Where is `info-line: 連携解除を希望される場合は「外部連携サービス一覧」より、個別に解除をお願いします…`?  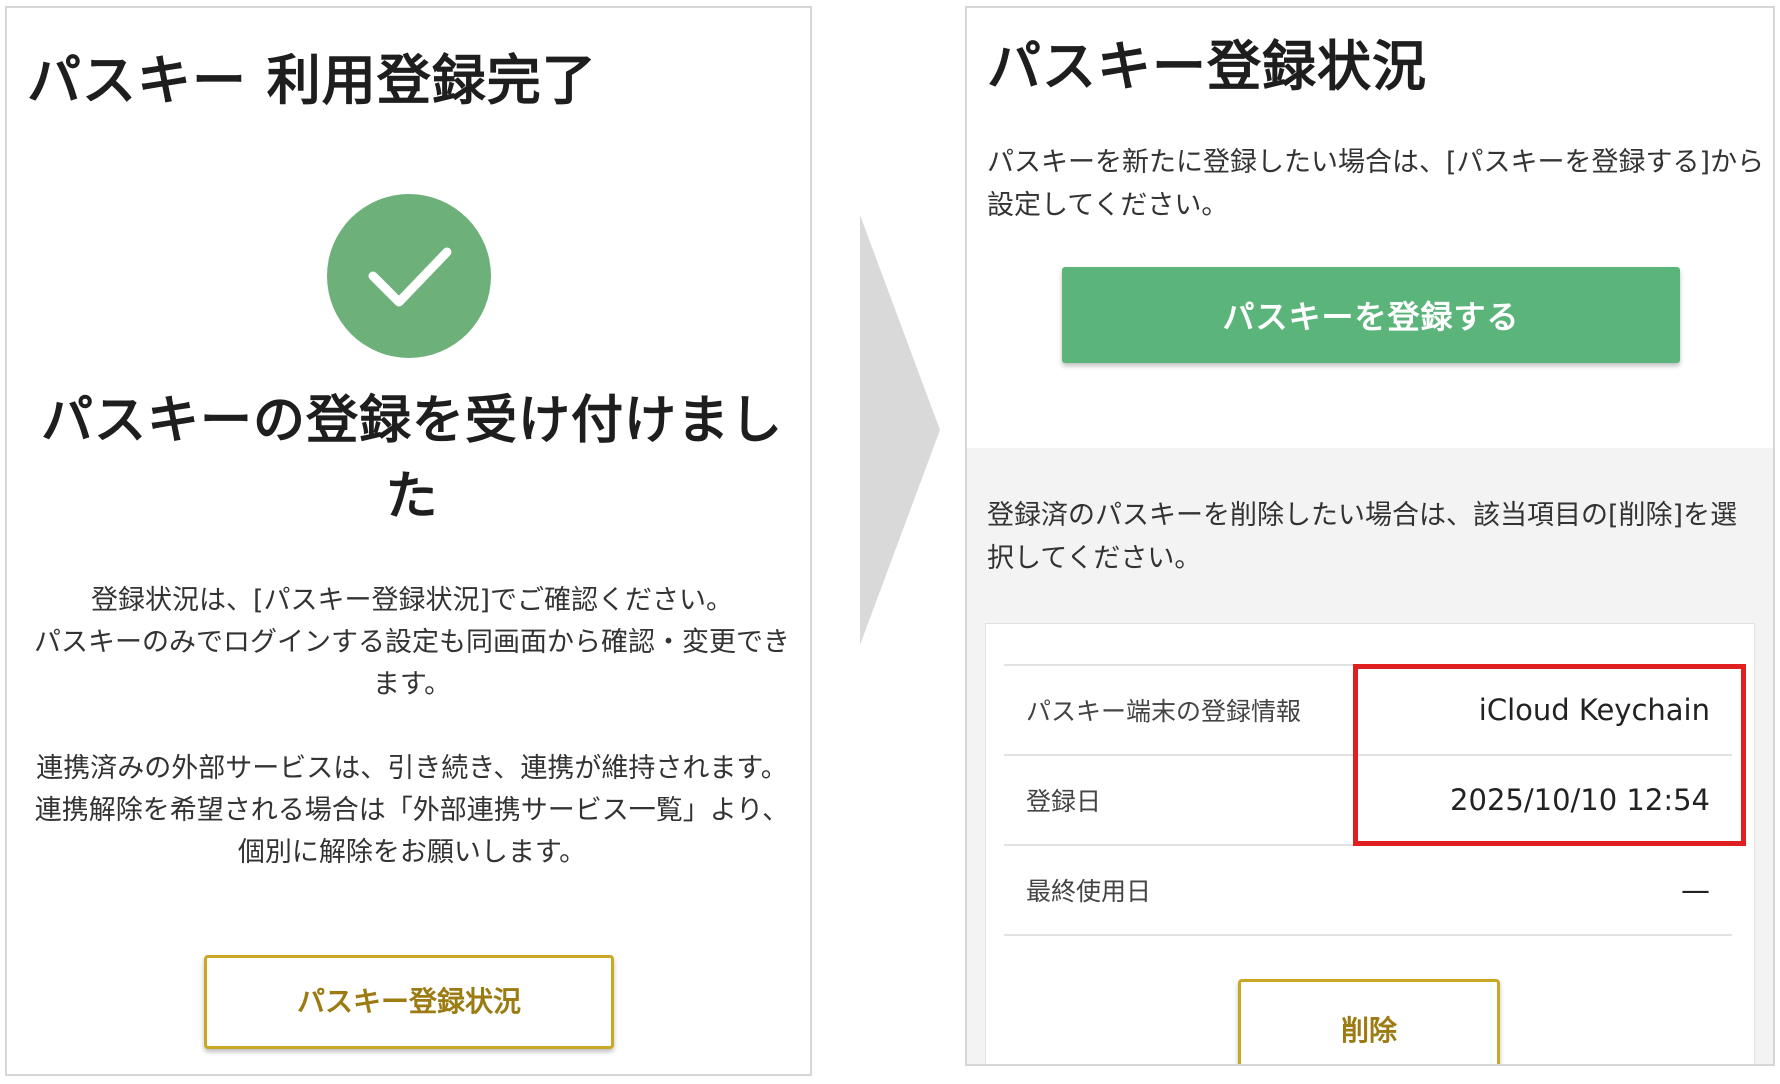
info-line: 連携解除を希望される場合は「外部連携サービス一覧」より、個別に解除をお願いします… is located at coordinates (412, 831).